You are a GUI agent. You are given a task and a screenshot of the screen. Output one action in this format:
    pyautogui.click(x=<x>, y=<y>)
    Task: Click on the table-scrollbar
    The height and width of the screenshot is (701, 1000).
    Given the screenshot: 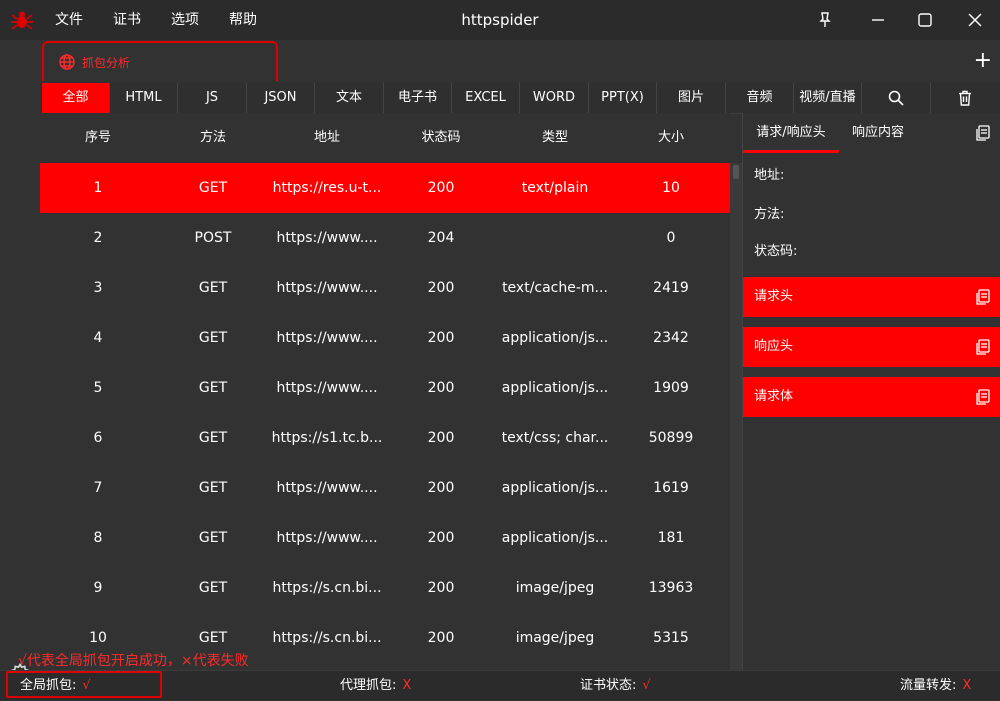 What is the action you would take?
    pyautogui.click(x=736, y=416)
    